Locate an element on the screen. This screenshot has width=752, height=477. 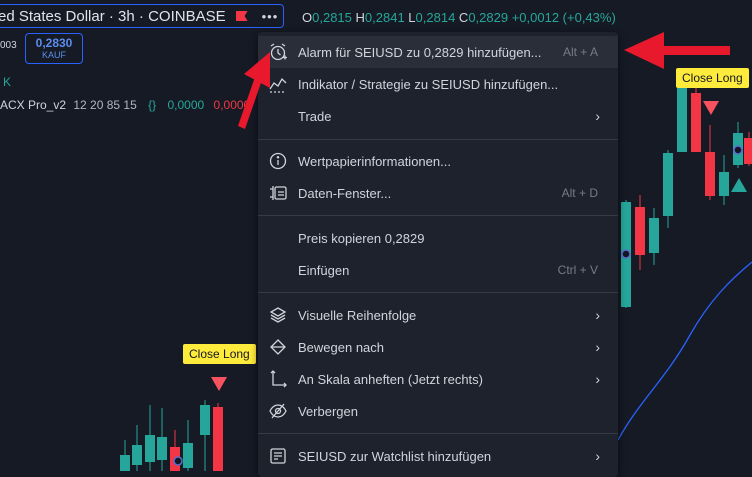
buy-price: 0,2830 is located at coordinates (54, 43).